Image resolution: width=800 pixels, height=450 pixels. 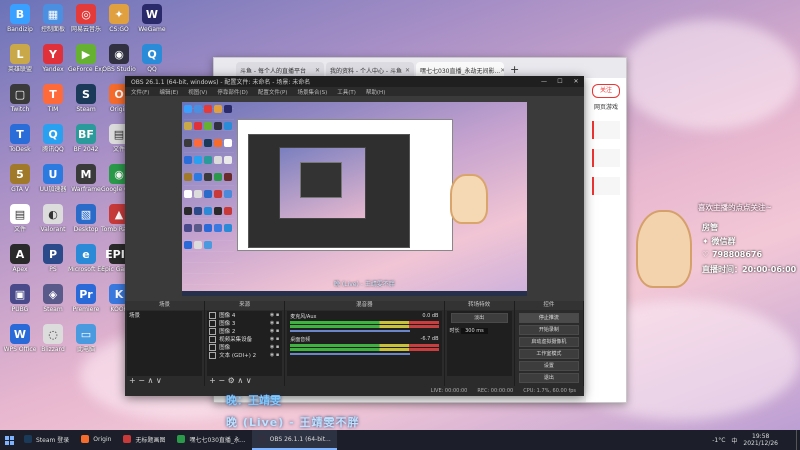 What do you see at coordinates (474, 331) in the screenshot?
I see `duration-input: 300 ms` at bounding box center [474, 331].